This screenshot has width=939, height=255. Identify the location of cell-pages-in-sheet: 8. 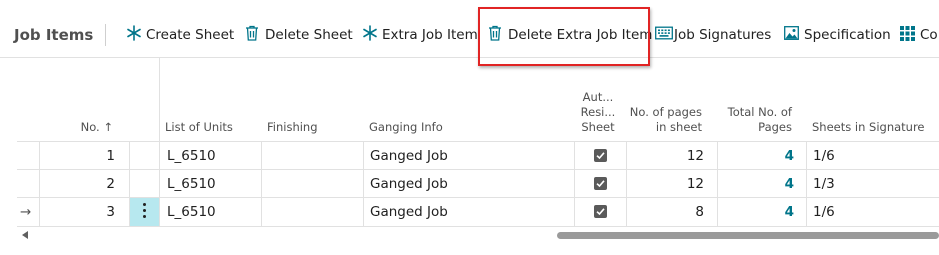
(665, 212).